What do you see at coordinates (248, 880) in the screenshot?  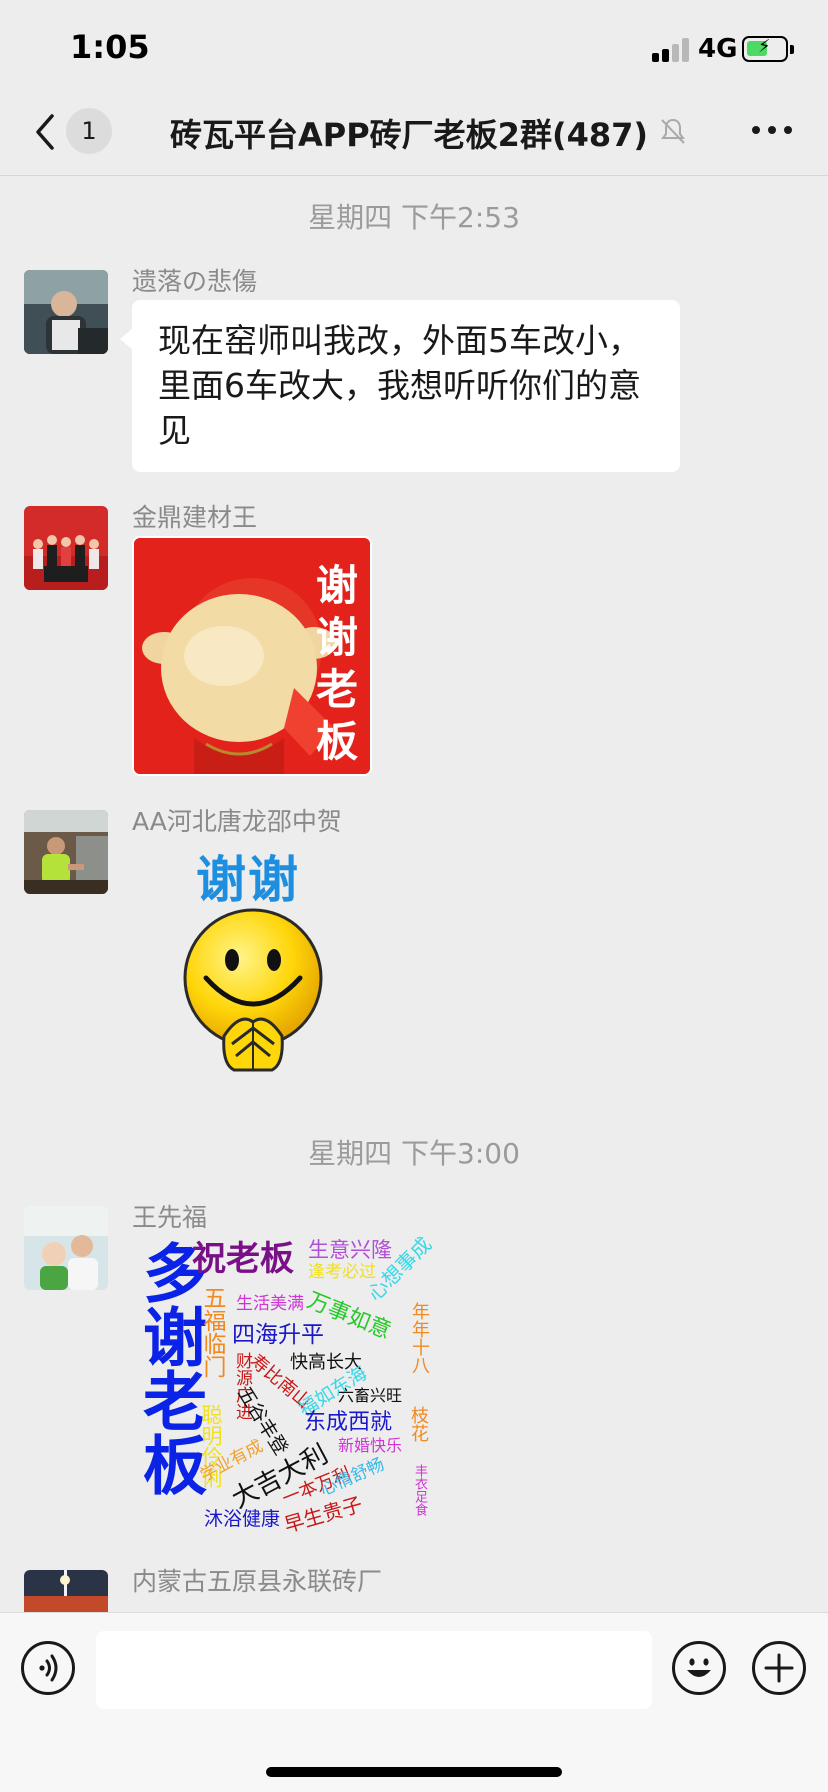 I see `sticker-caption: 谢谢` at bounding box center [248, 880].